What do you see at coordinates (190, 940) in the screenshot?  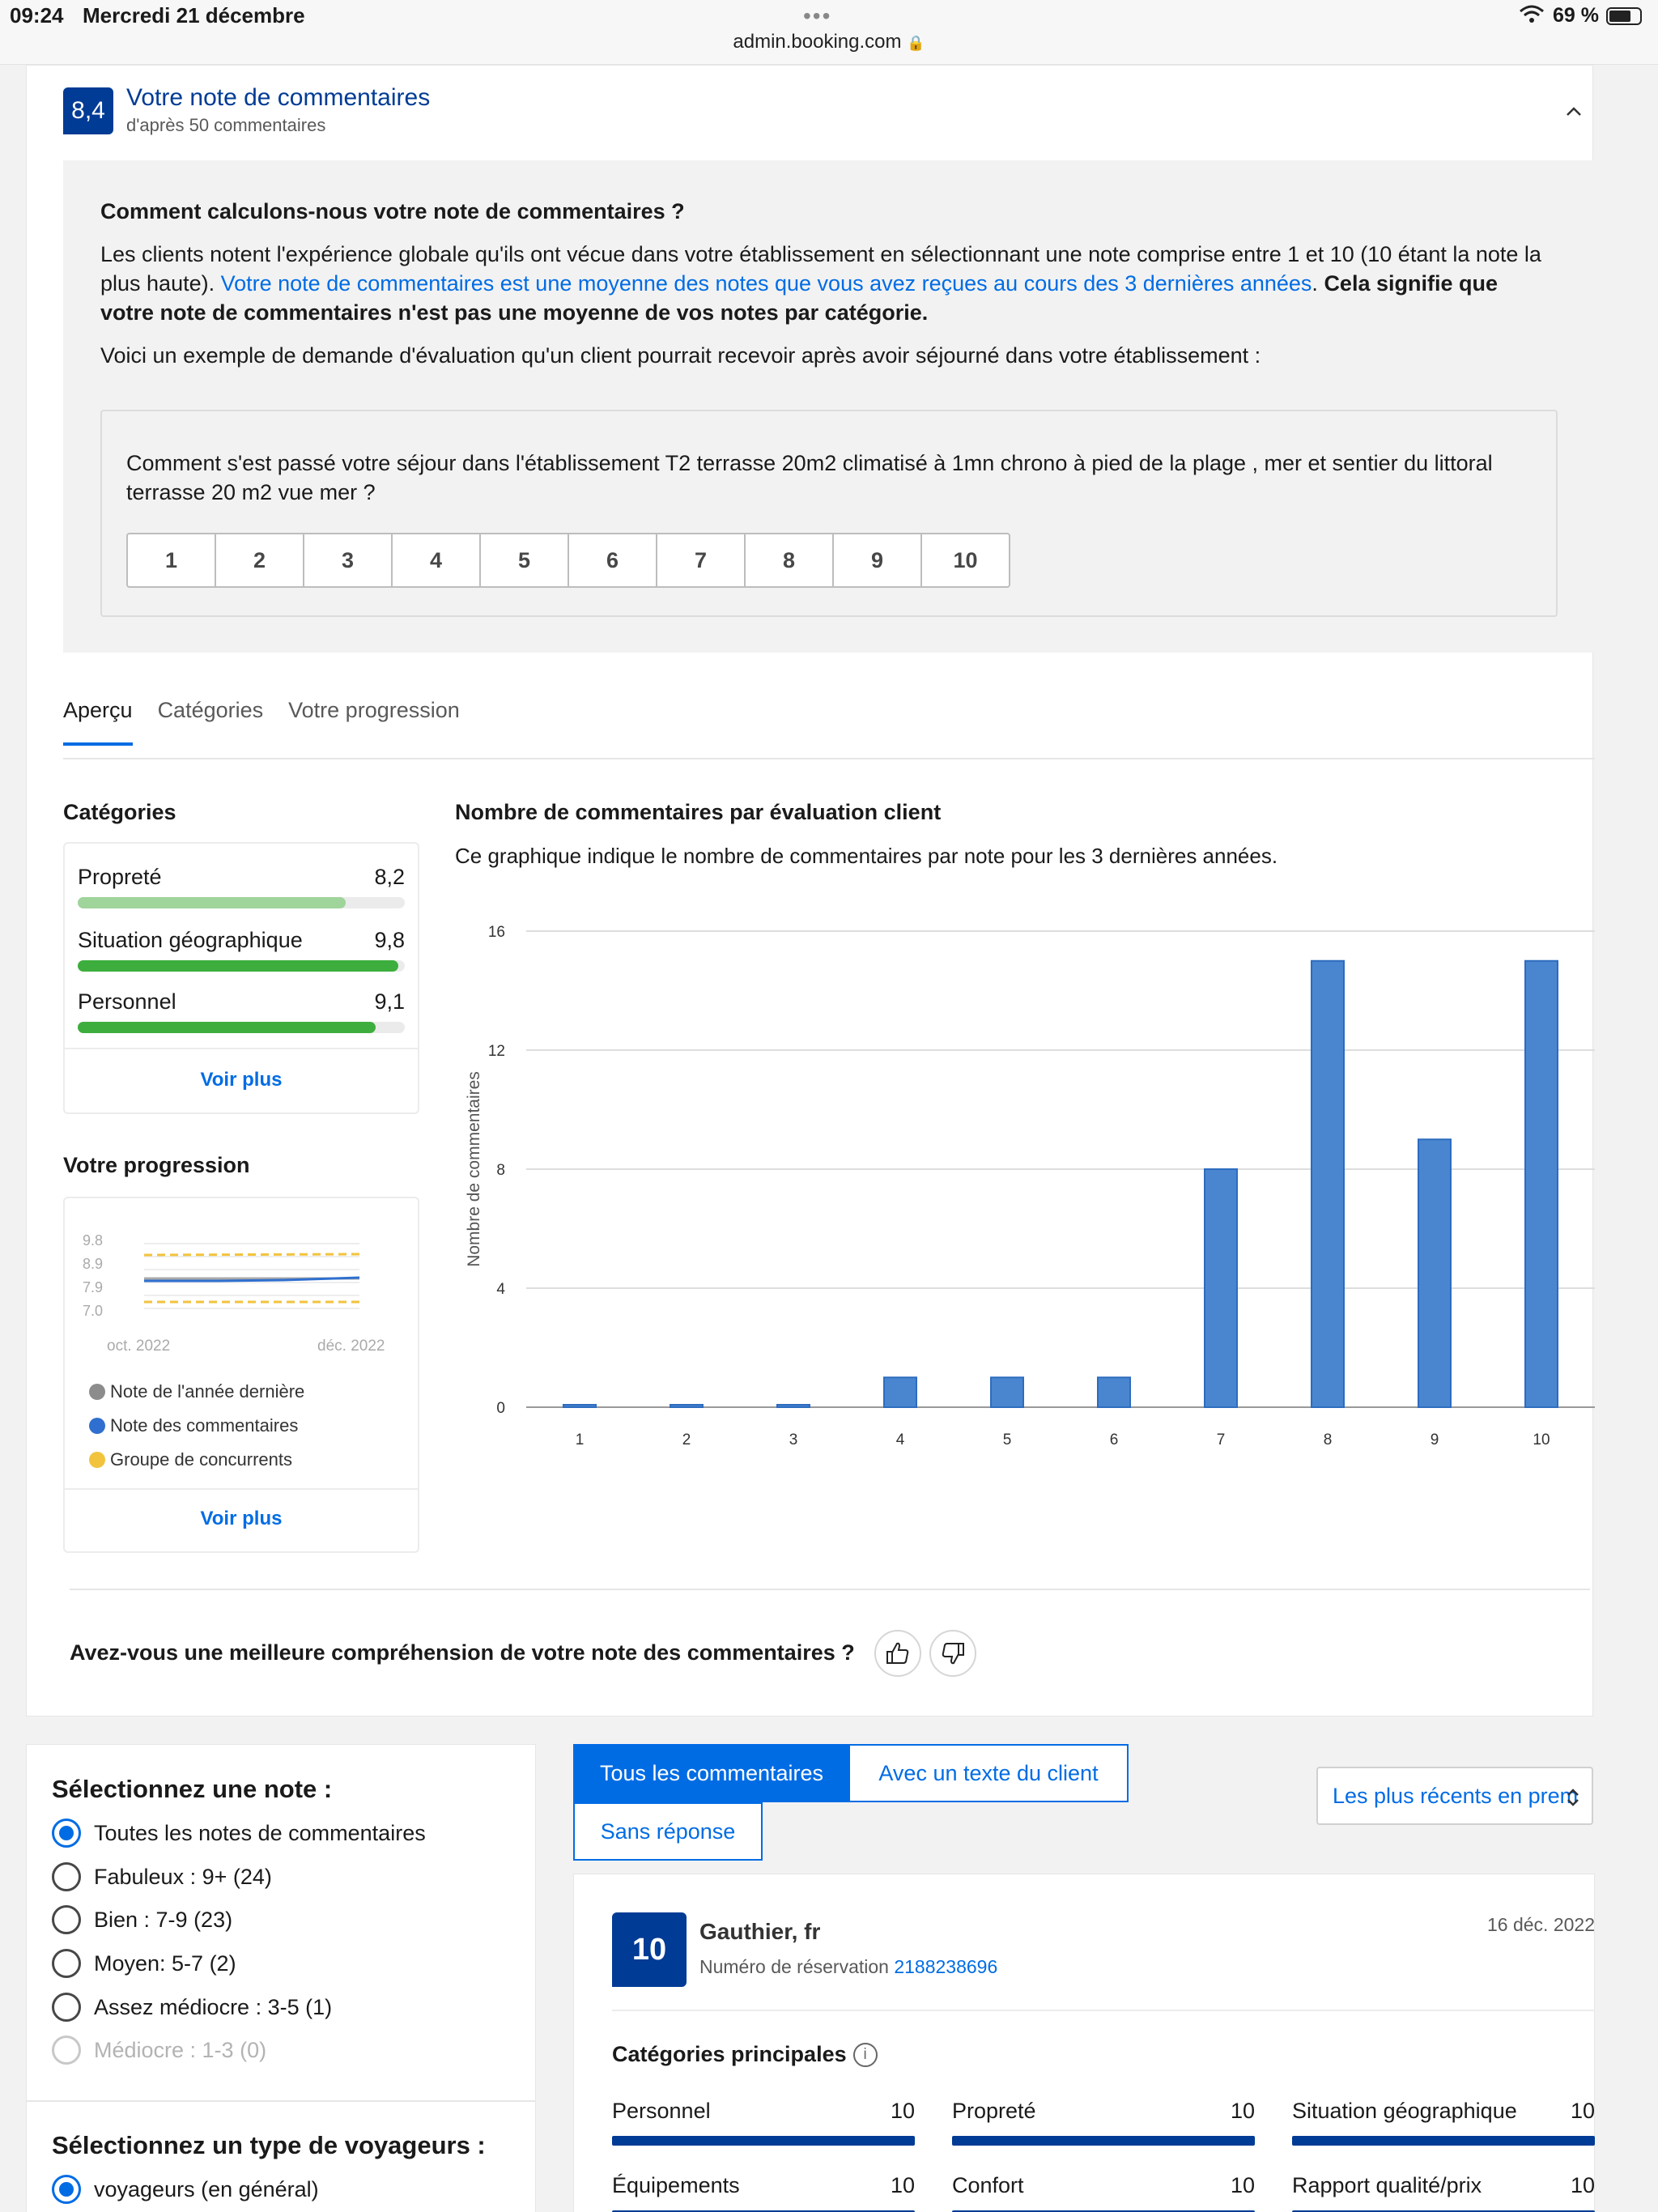 I see `category-name: Situation géographique` at bounding box center [190, 940].